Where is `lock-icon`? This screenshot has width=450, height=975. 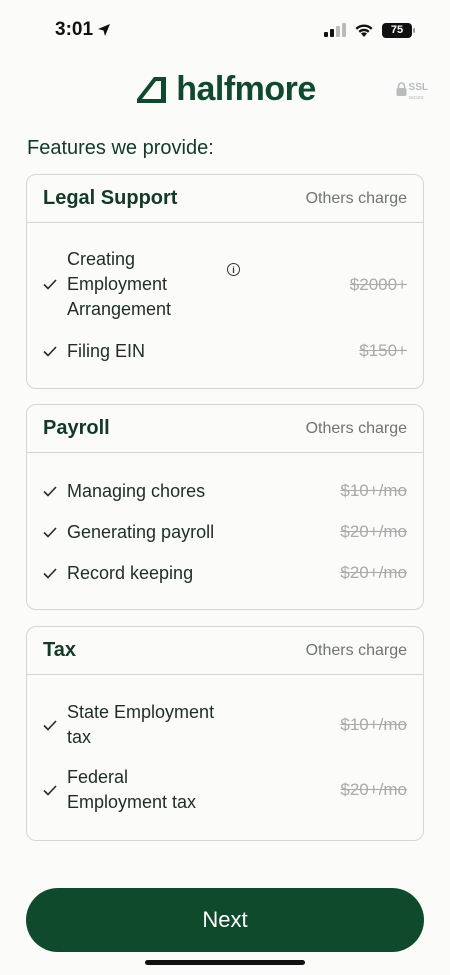 lock-icon is located at coordinates (401, 89).